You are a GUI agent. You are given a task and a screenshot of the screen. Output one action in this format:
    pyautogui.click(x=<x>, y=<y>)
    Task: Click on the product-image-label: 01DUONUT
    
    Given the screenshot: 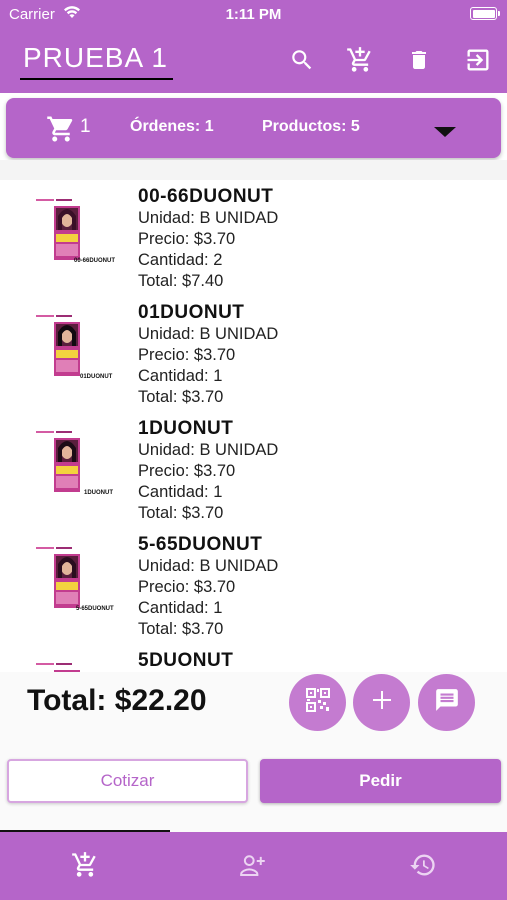 What is the action you would take?
    pyautogui.click(x=96, y=377)
    